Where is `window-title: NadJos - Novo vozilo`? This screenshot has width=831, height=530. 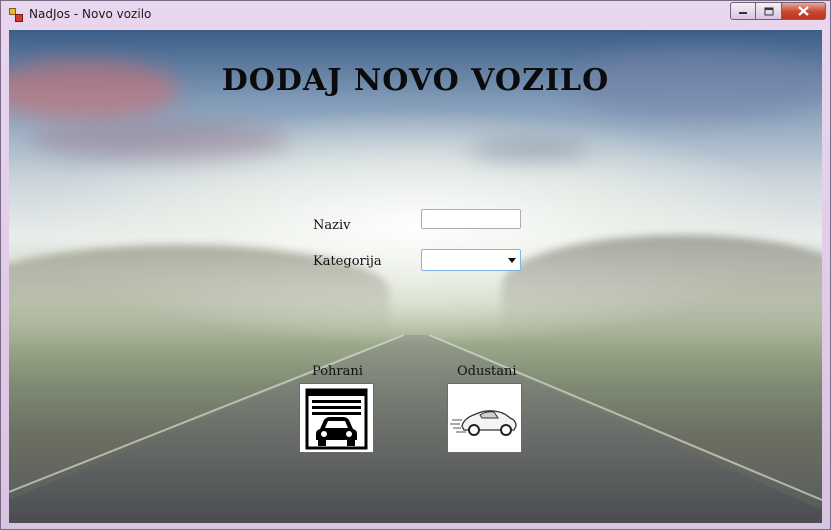 window-title: NadJos - Novo vozilo is located at coordinates (90, 14).